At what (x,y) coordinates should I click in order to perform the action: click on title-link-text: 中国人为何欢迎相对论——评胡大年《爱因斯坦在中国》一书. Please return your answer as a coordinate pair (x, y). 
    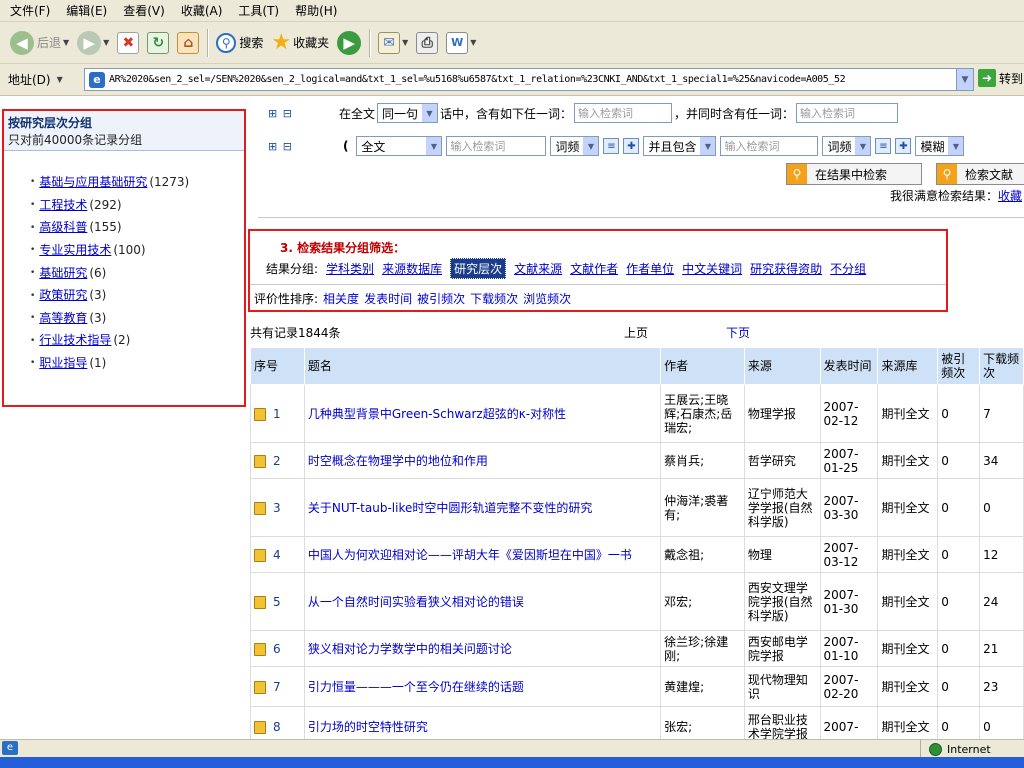
    Looking at the image, I should click on (470, 555).